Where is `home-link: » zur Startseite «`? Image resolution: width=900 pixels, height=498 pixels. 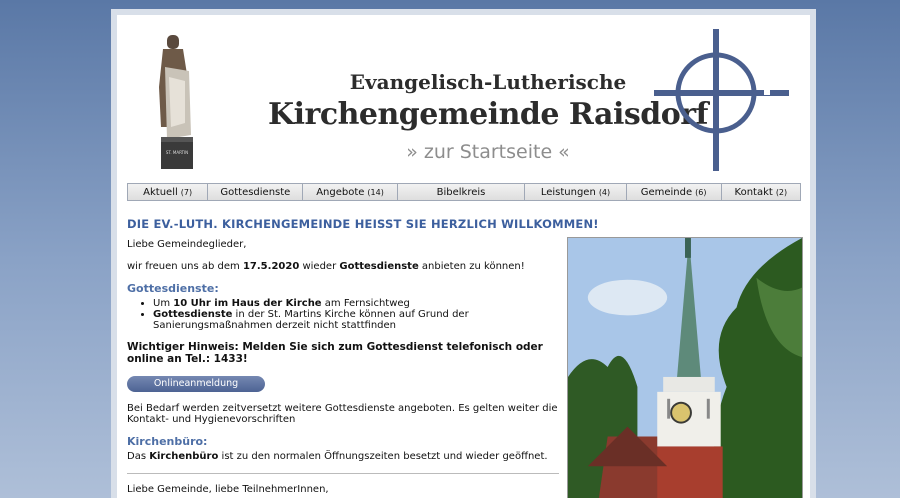
home-link: » zur Startseite « is located at coordinates (488, 152).